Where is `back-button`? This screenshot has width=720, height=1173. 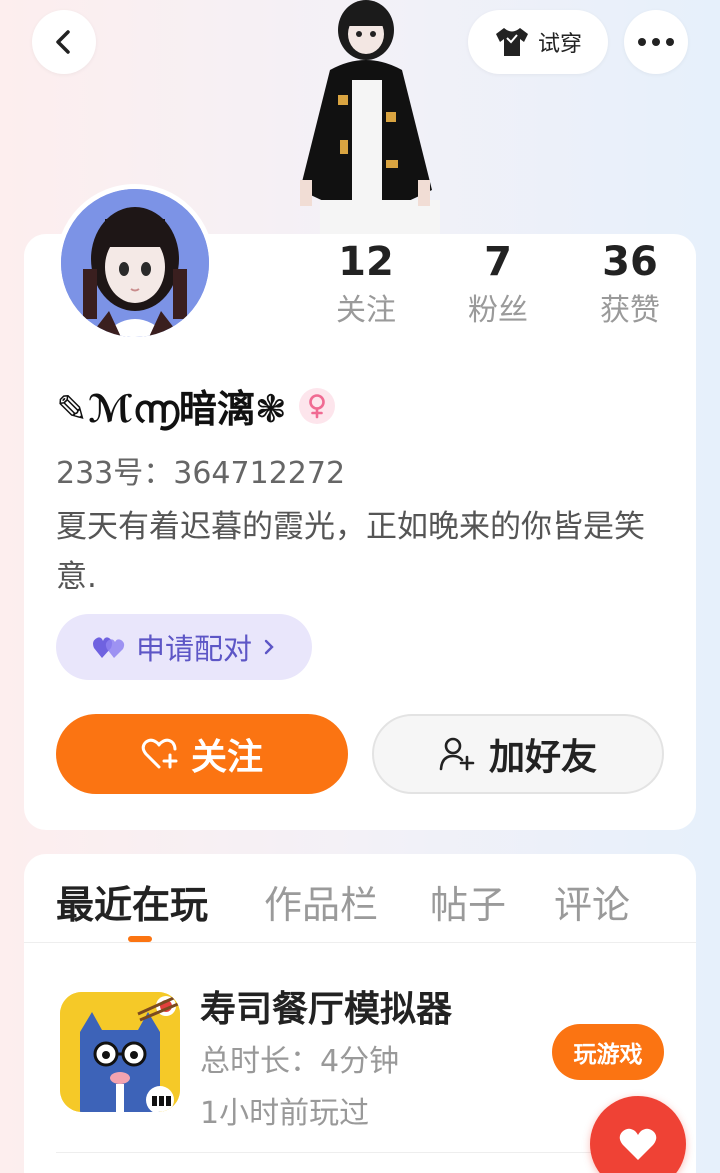
back-button is located at coordinates (64, 42).